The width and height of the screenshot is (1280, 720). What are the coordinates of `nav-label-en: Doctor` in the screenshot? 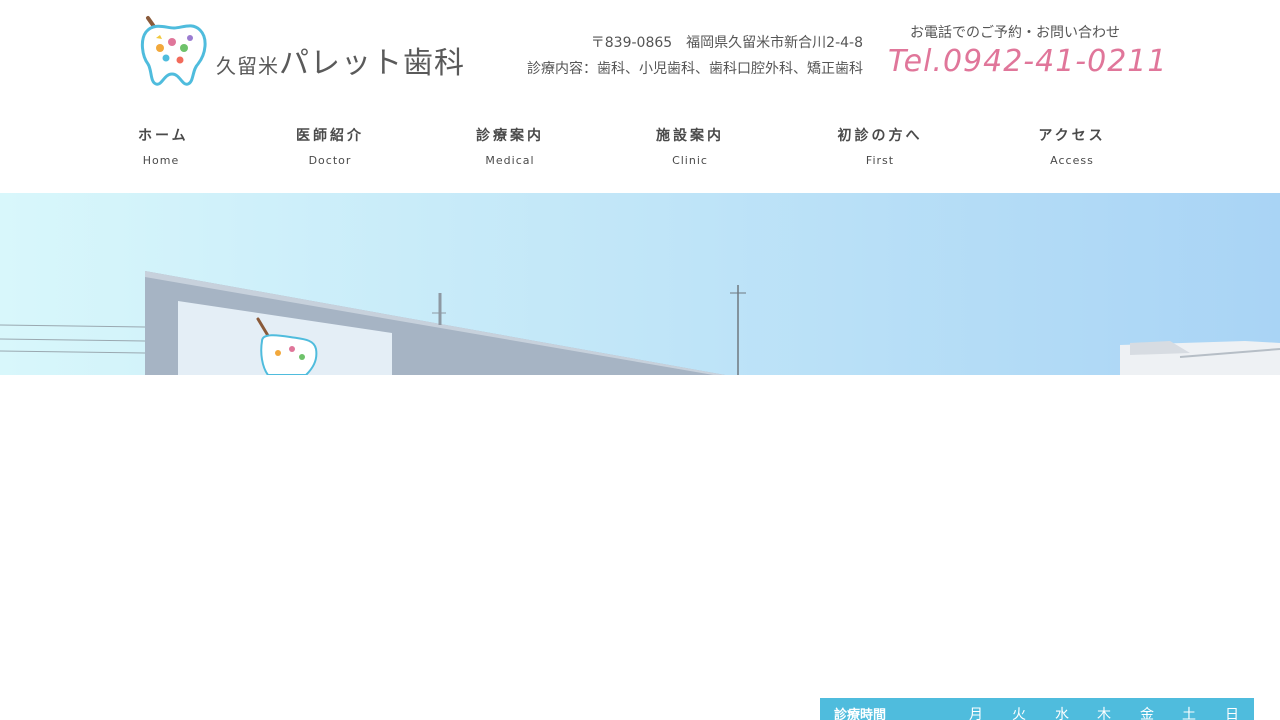 It's located at (330, 160).